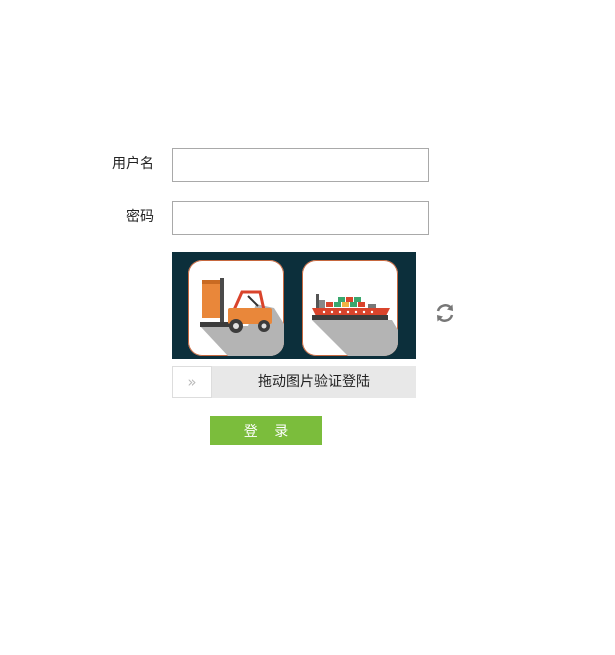 Image resolution: width=615 pixels, height=655 pixels. I want to click on password-input, so click(300, 218).